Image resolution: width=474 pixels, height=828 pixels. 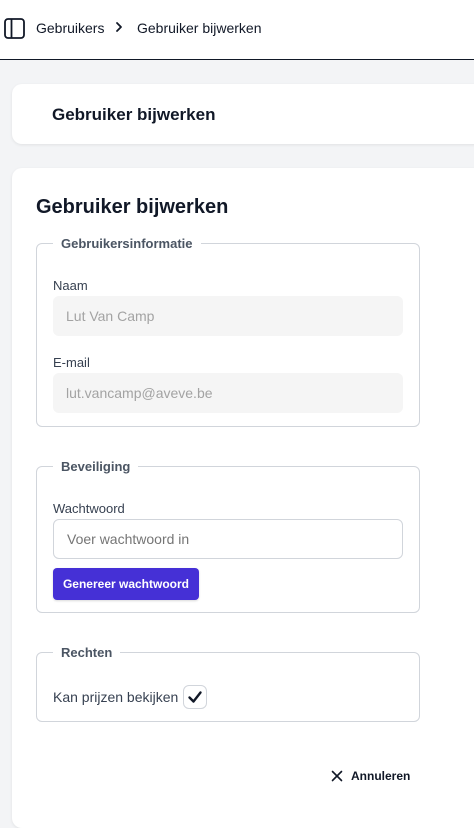 I want to click on view-prices-checkbox, so click(x=195, y=697).